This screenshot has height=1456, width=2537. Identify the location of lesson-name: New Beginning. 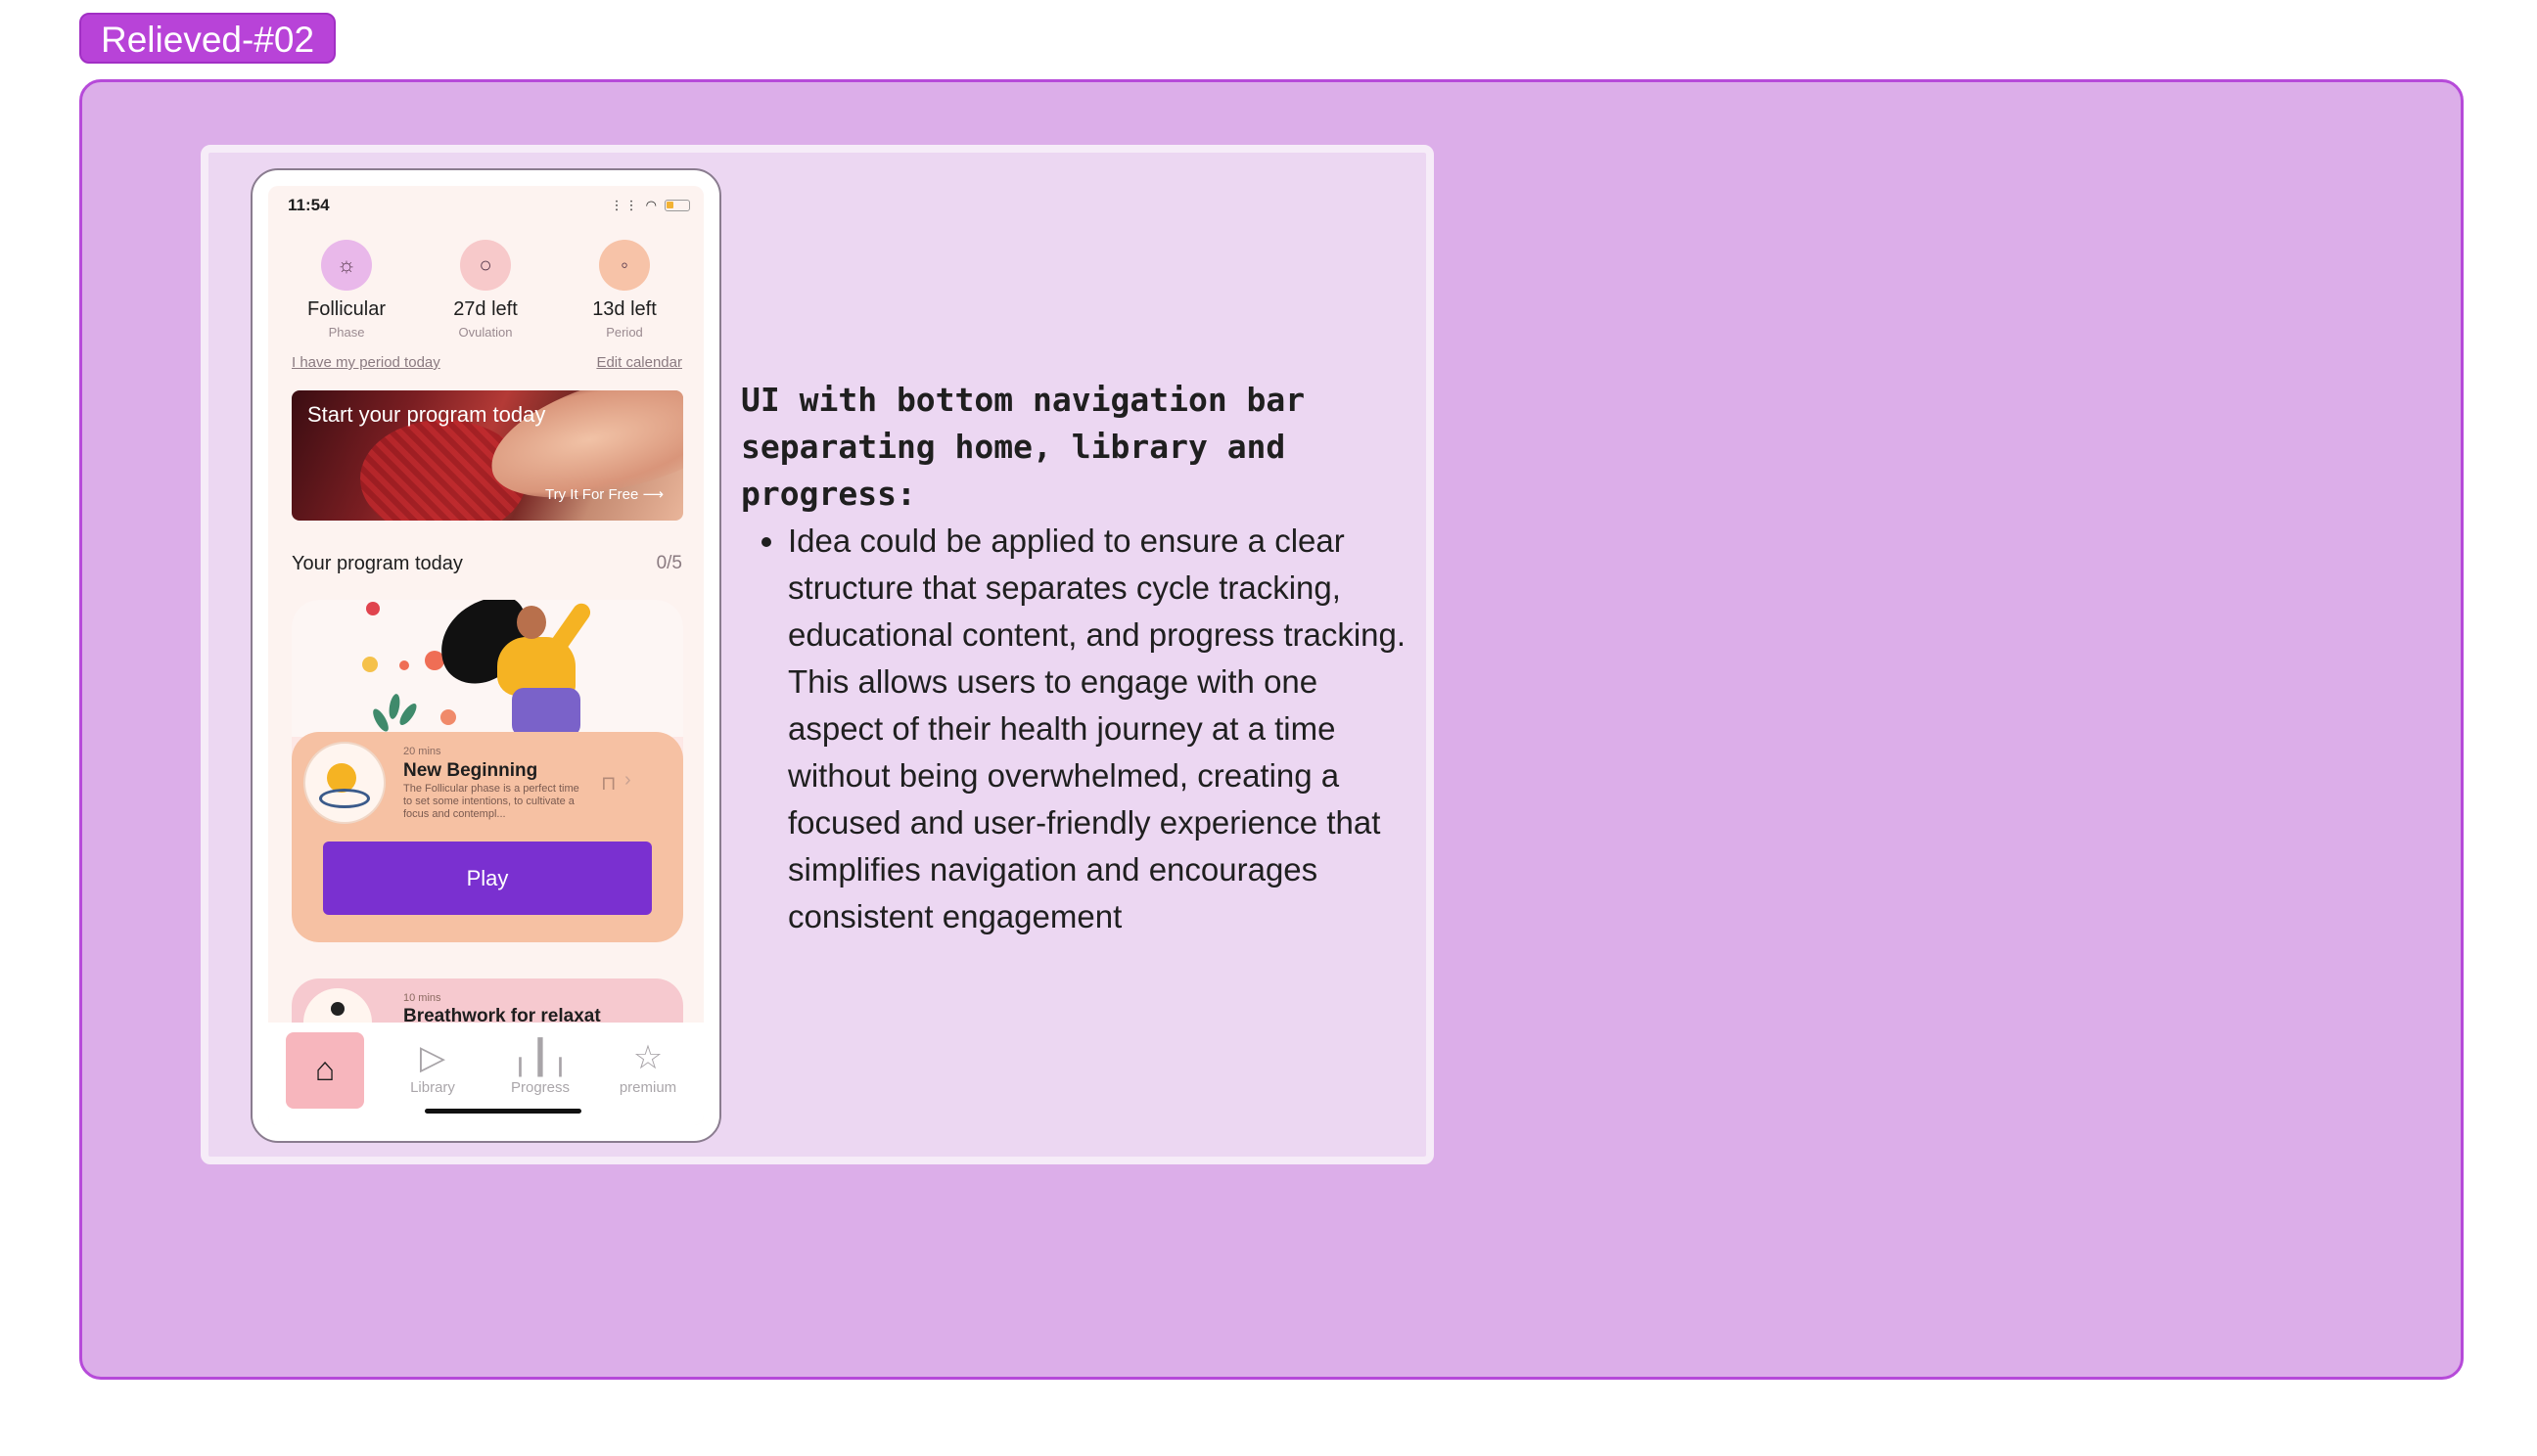
(470, 770).